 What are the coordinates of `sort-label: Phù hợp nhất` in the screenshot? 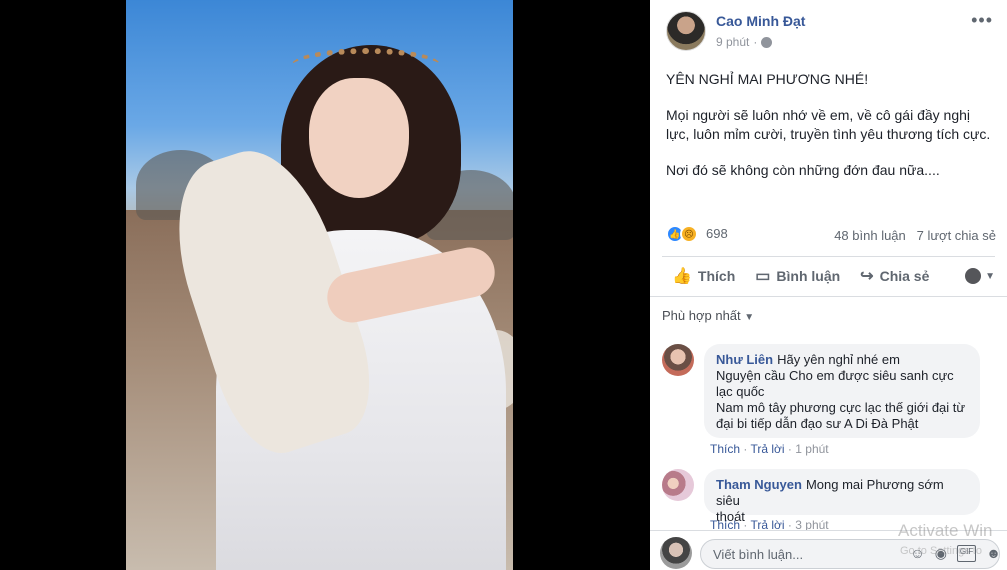 It's located at (701, 315).